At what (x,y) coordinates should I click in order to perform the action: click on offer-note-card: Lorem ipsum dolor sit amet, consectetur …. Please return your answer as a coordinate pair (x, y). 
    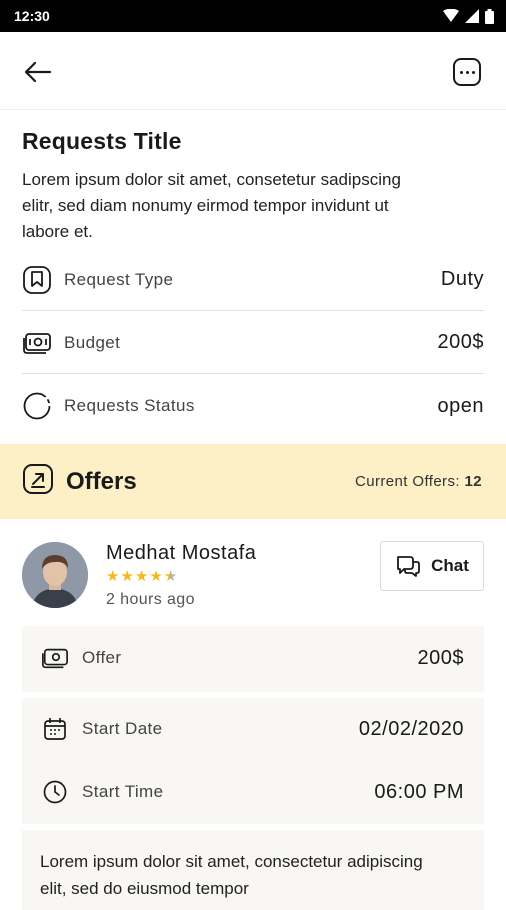
    Looking at the image, I should click on (253, 870).